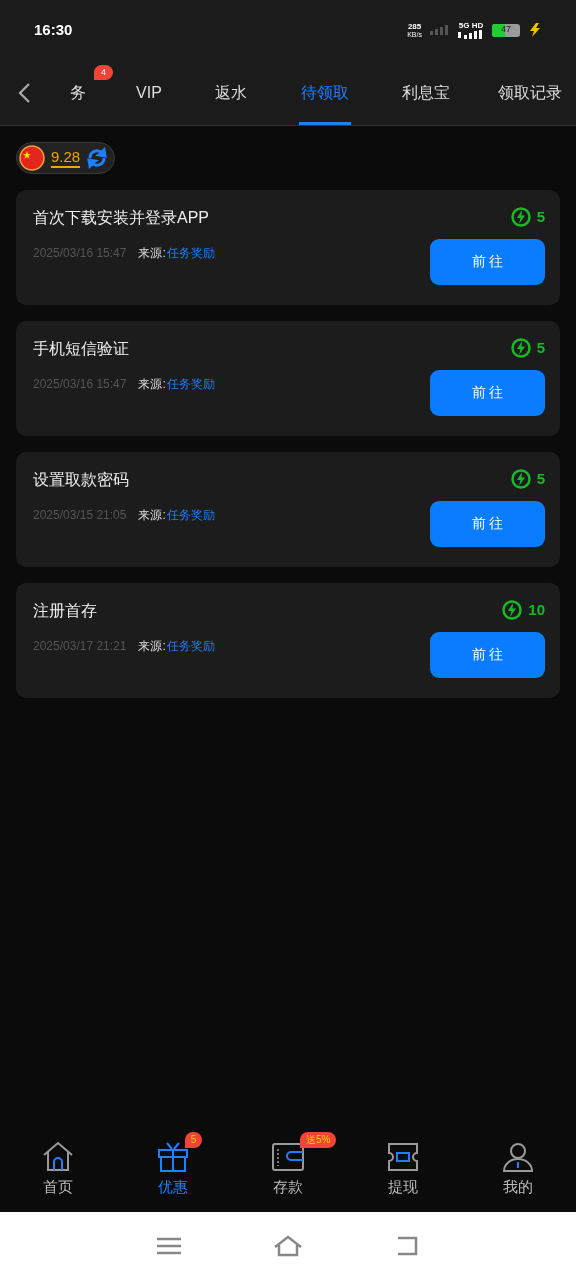 The image size is (576, 1280). What do you see at coordinates (24, 92) in the screenshot?
I see `back-icon` at bounding box center [24, 92].